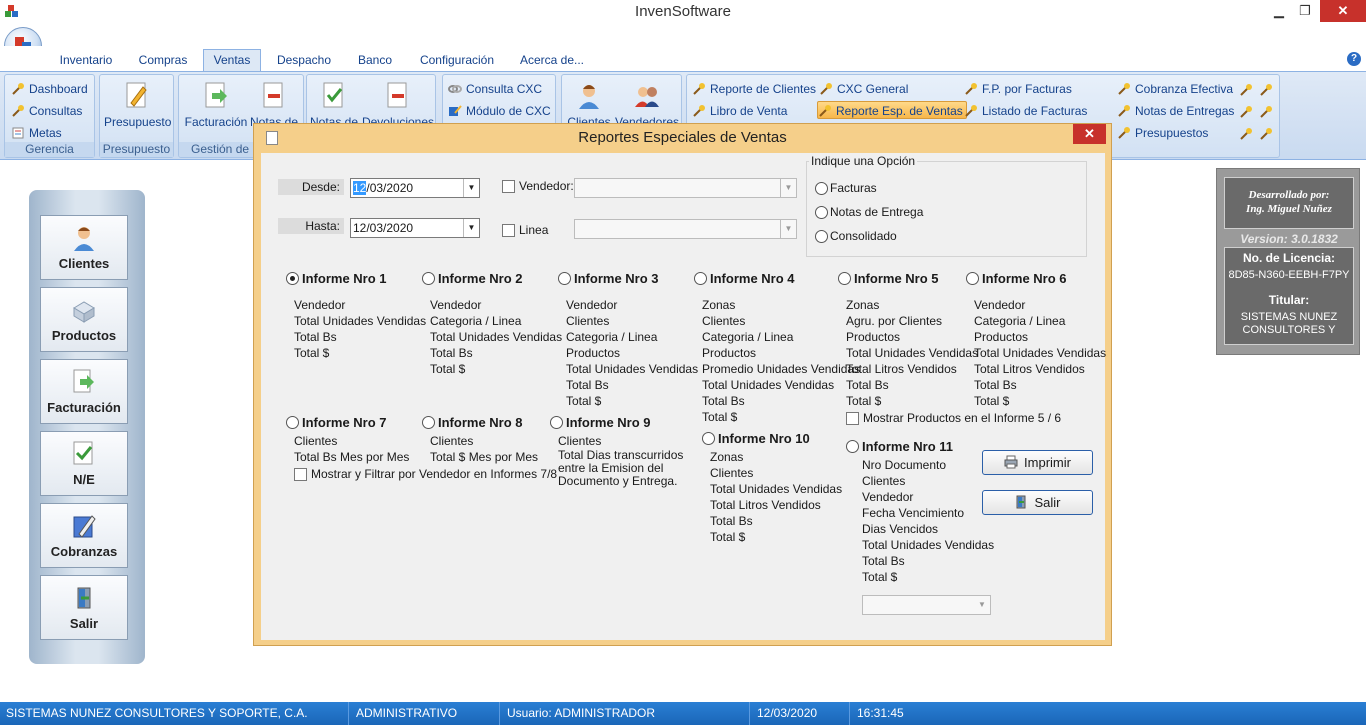 This screenshot has height=725, width=1366. Describe the element at coordinates (708, 438) in the screenshot. I see `informe-10-radio` at that location.